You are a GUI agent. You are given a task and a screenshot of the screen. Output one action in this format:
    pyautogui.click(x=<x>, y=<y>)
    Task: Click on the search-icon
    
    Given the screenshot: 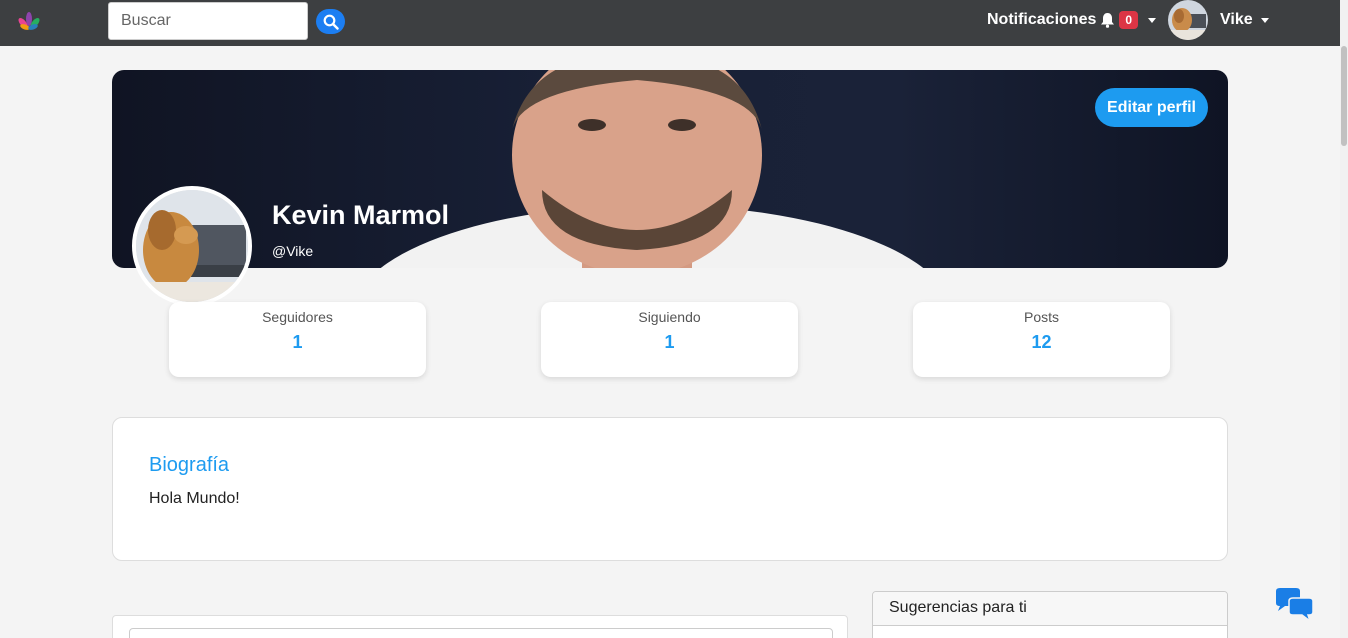 What is the action you would take?
    pyautogui.click(x=331, y=22)
    